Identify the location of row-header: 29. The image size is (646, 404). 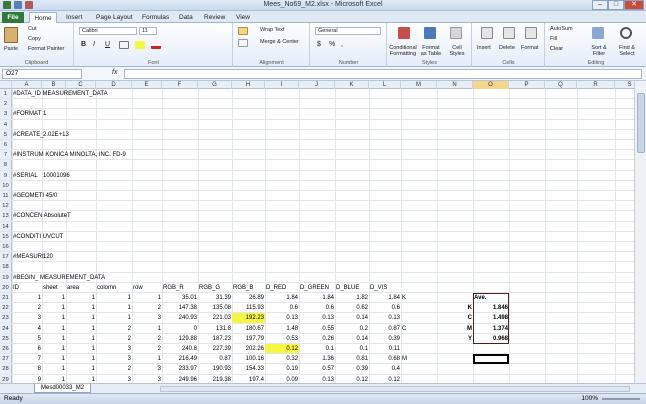
(6, 378).